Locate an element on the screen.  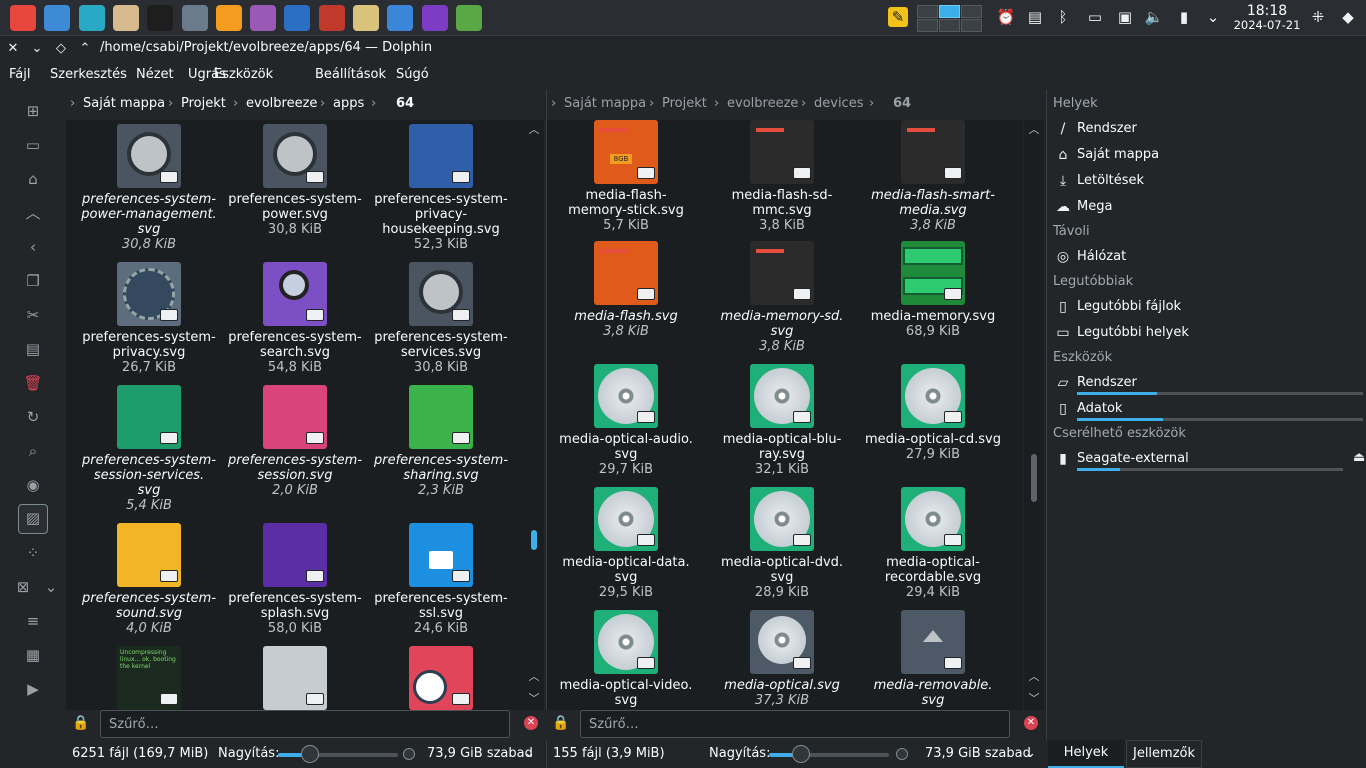
crumb-evolbreeze: evolbreeze is located at coordinates (762, 103).